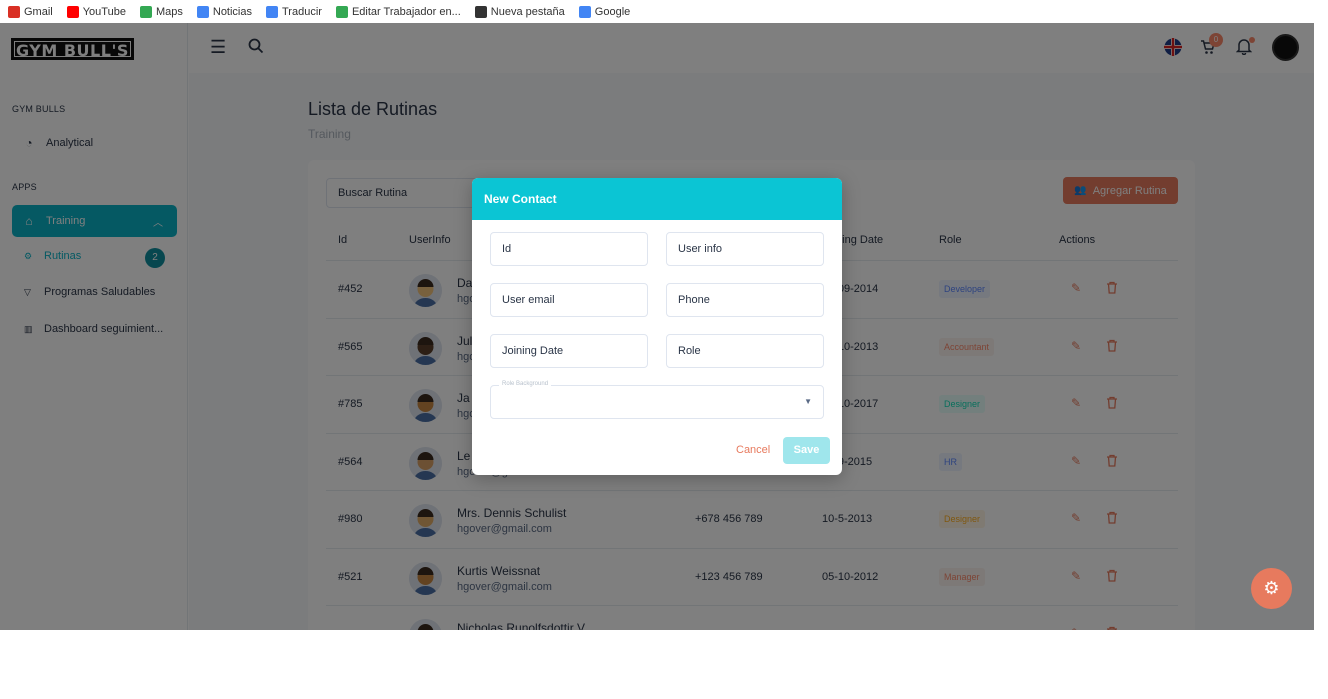  I want to click on bookmark-0: Gmail, so click(30, 11).